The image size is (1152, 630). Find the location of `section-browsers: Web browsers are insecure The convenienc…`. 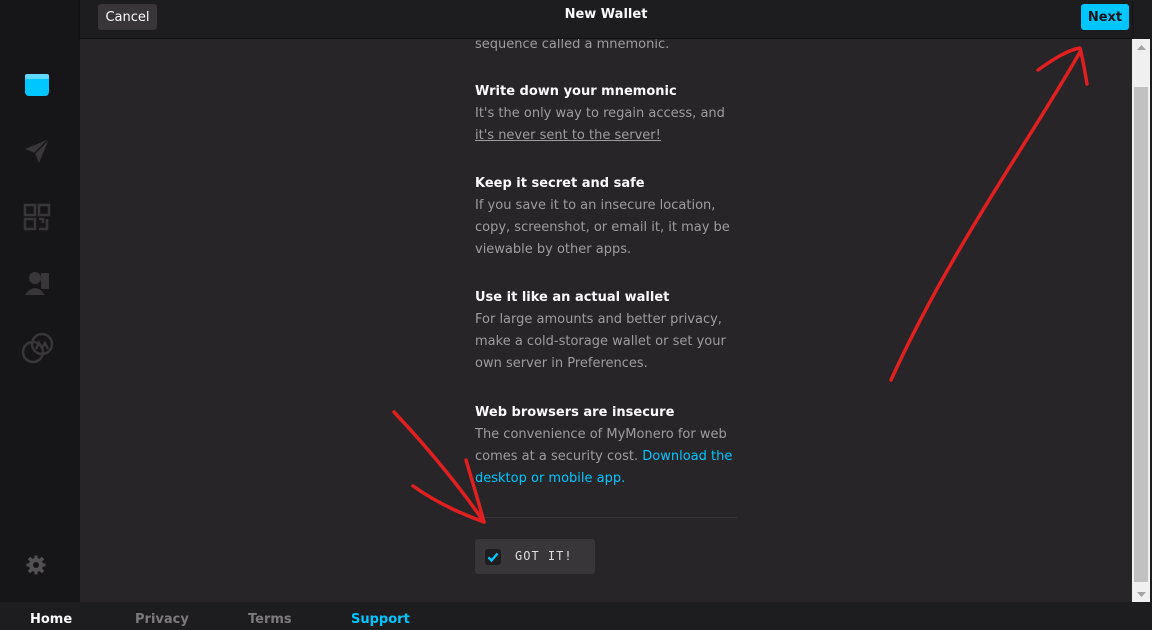

section-browsers: Web browsers are insecure The convenienc… is located at coordinates (606, 446).